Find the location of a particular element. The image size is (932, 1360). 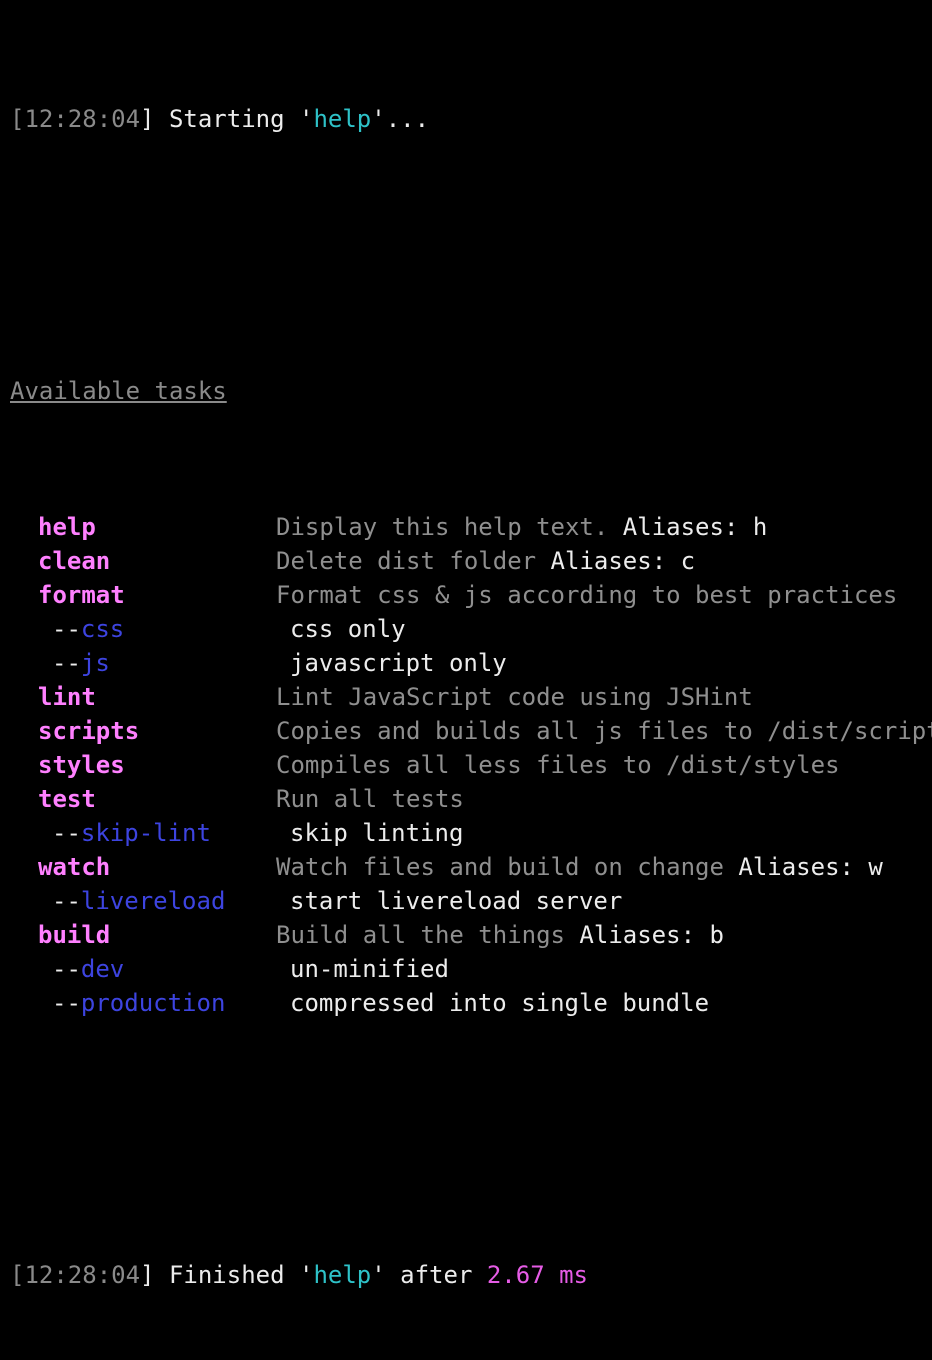

task-description: css only is located at coordinates (348, 629).